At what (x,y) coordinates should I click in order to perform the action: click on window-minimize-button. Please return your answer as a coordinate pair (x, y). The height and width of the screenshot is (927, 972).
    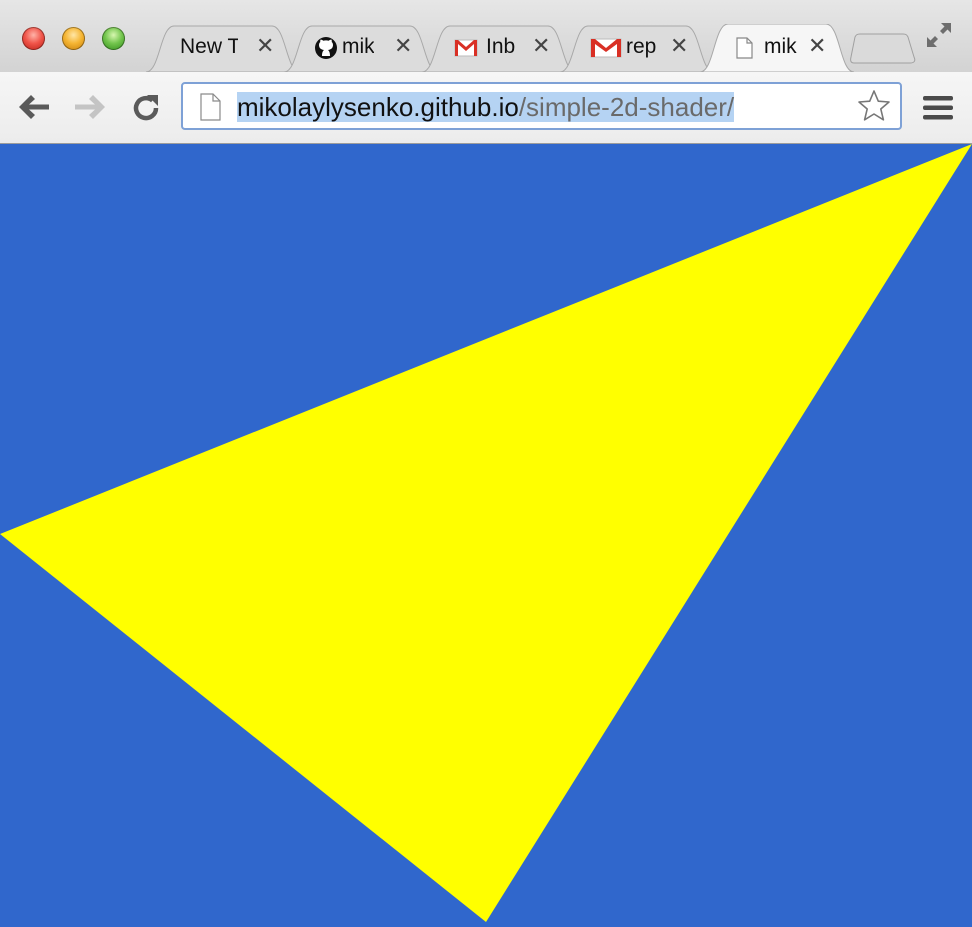
    Looking at the image, I should click on (73, 38).